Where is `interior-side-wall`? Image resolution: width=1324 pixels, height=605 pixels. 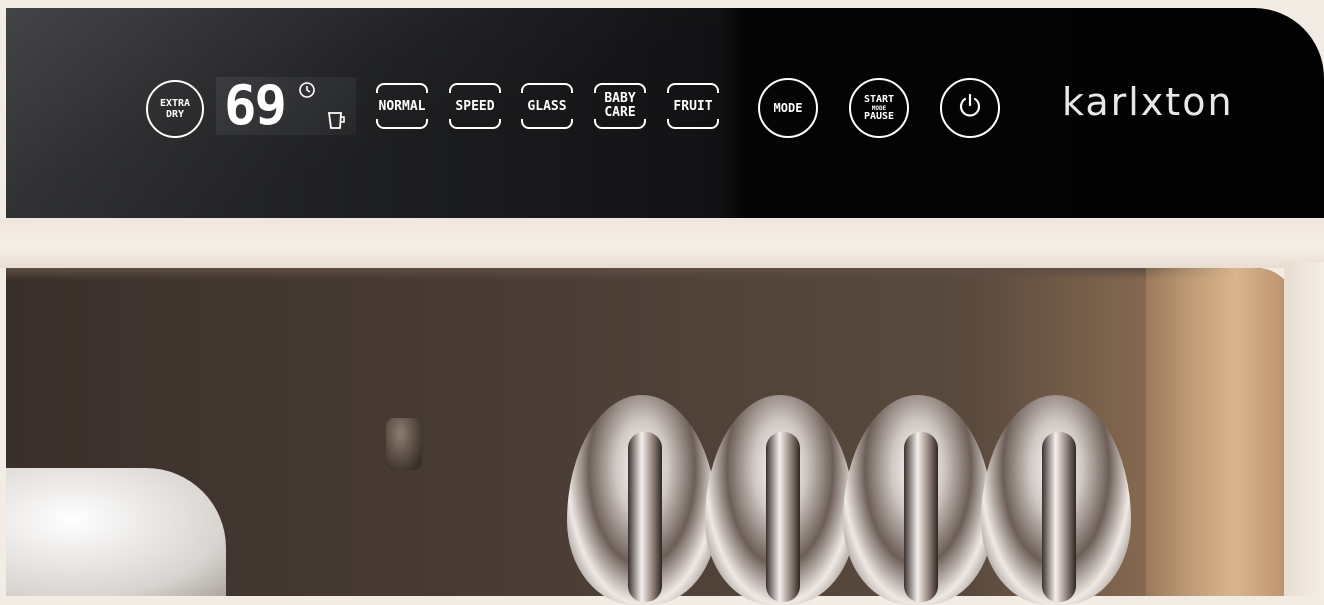 interior-side-wall is located at coordinates (1221, 432).